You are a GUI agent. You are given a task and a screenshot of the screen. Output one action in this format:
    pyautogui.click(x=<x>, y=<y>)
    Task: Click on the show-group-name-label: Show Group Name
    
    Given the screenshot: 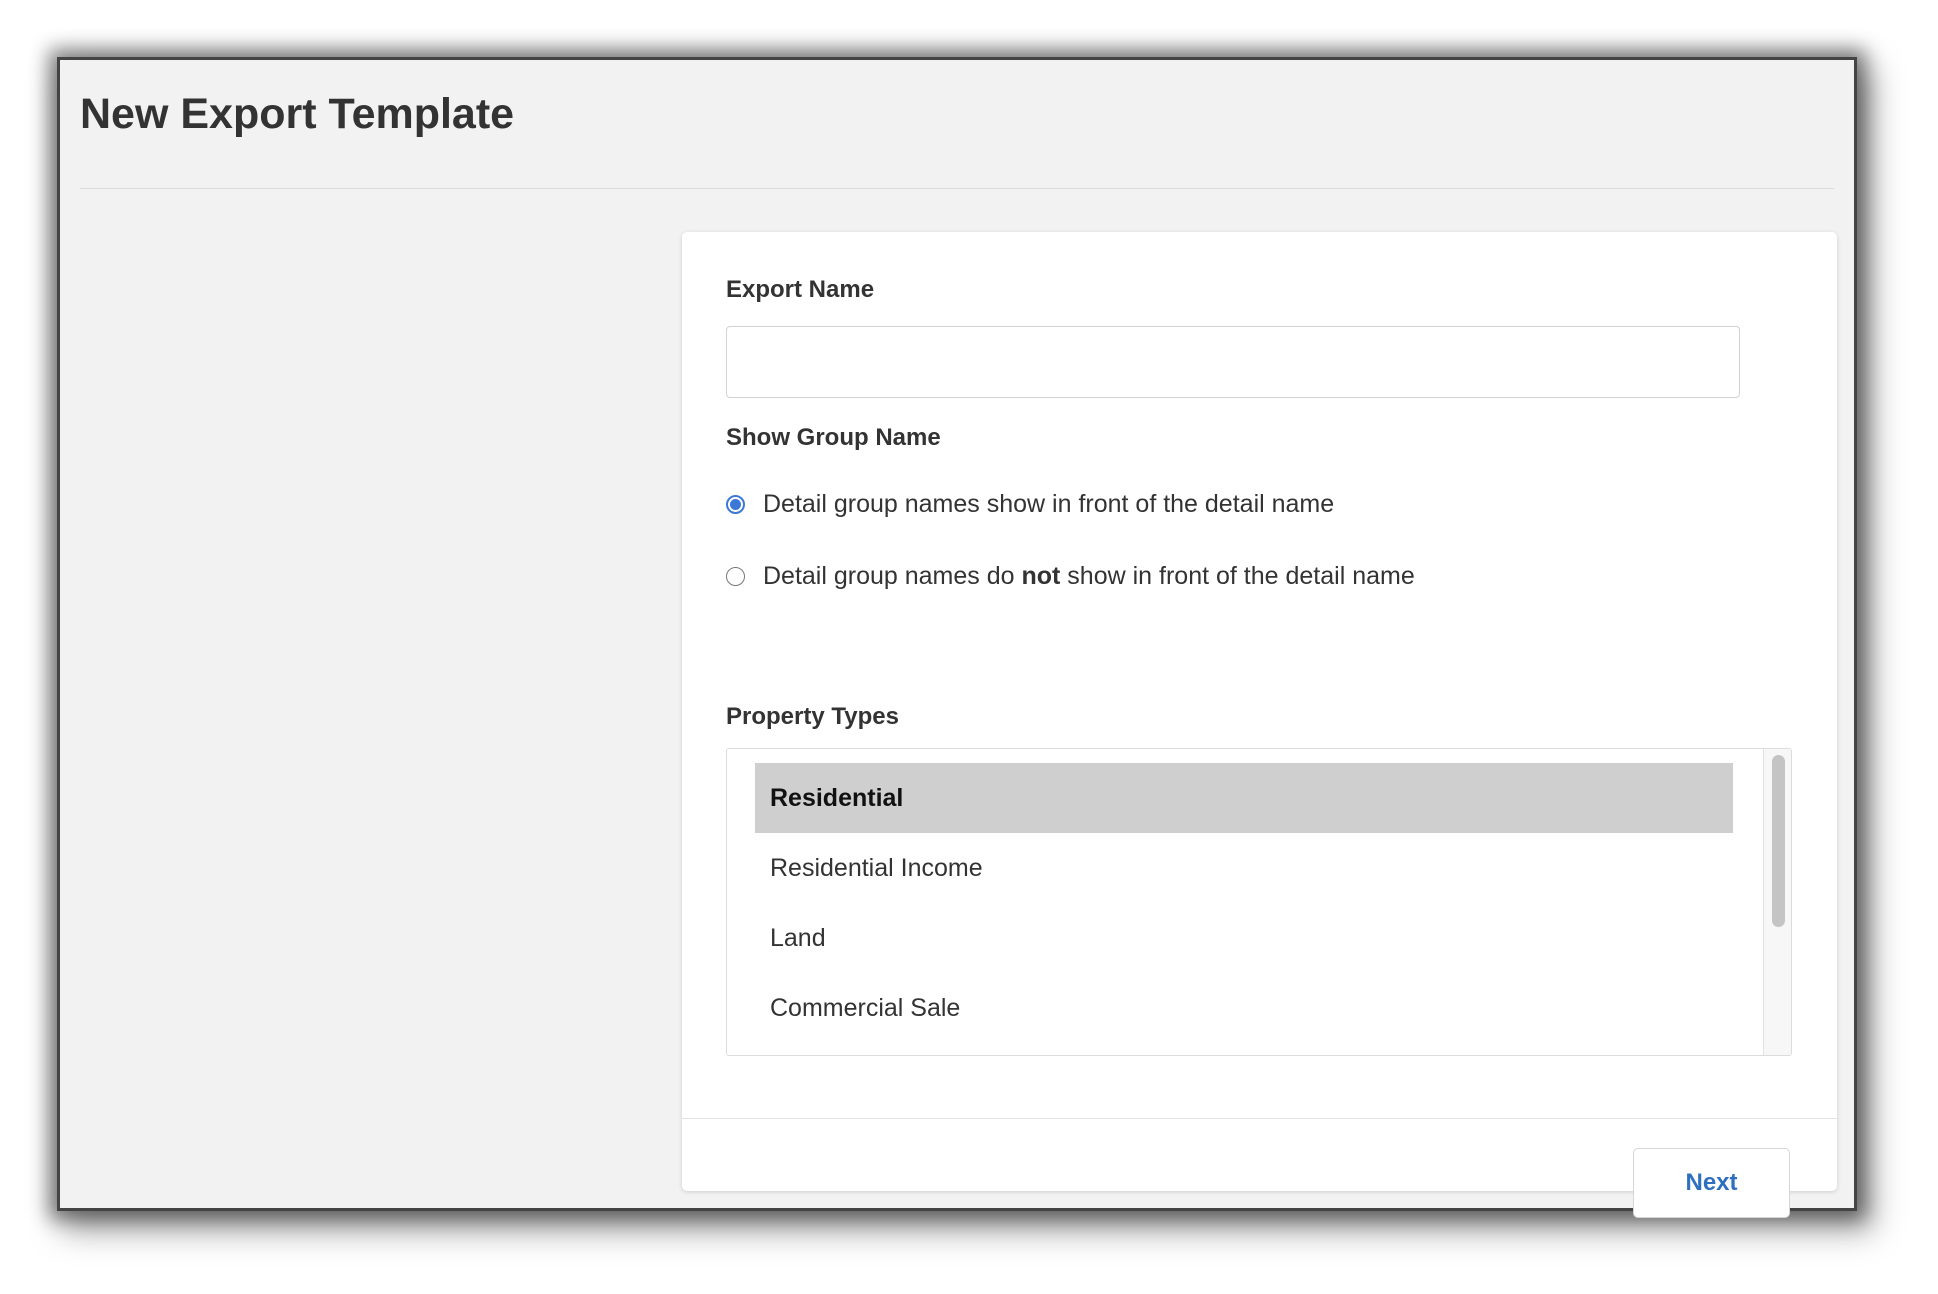 What is the action you would take?
    pyautogui.click(x=833, y=437)
    